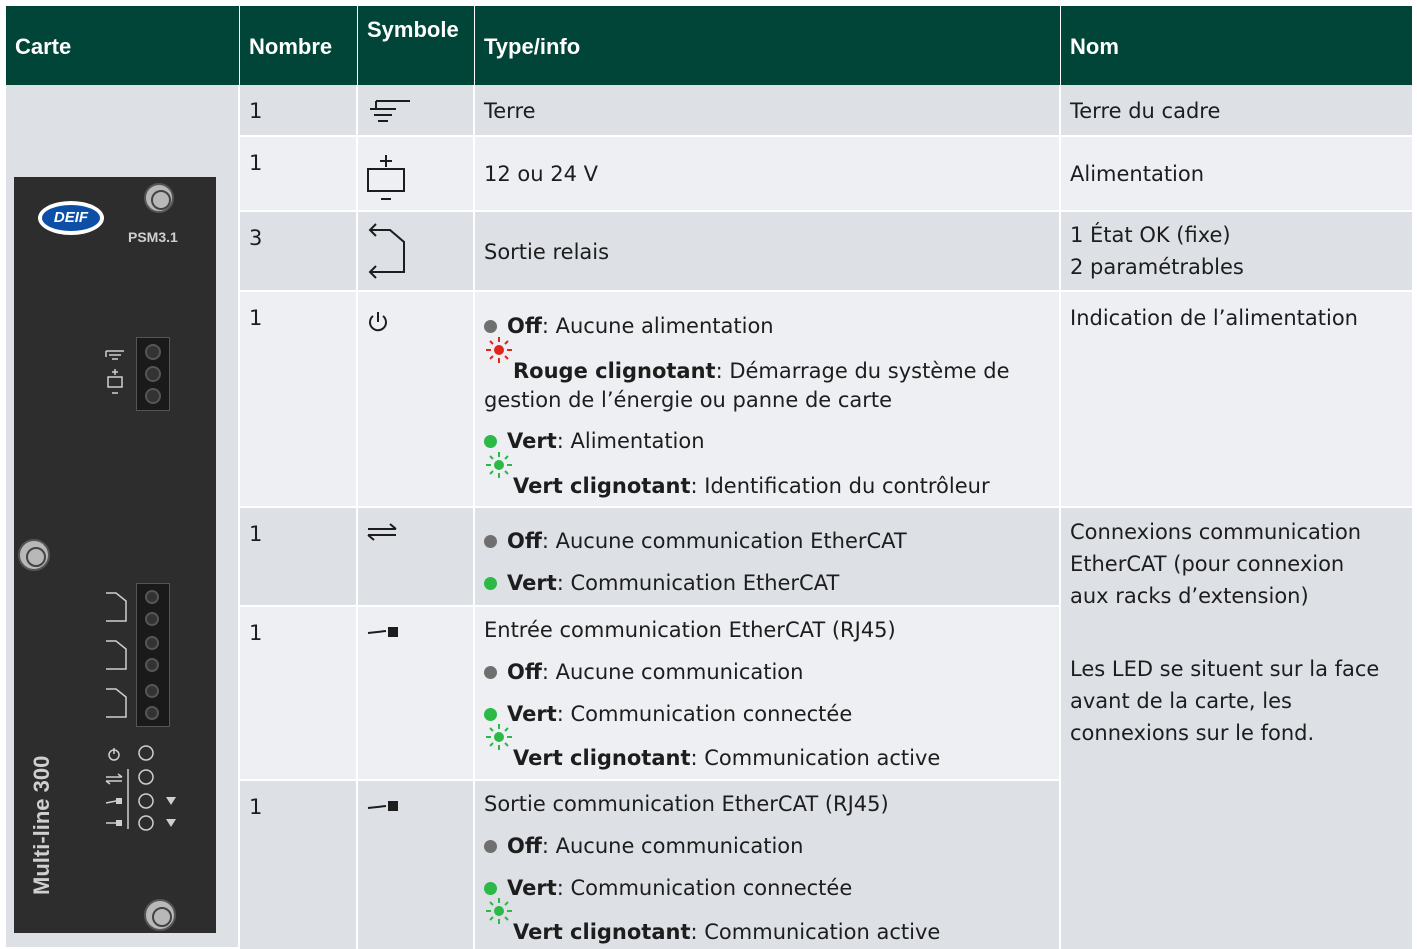 The width and height of the screenshot is (1417, 949). What do you see at coordinates (390, 111) in the screenshot?
I see `frame-ground-icon` at bounding box center [390, 111].